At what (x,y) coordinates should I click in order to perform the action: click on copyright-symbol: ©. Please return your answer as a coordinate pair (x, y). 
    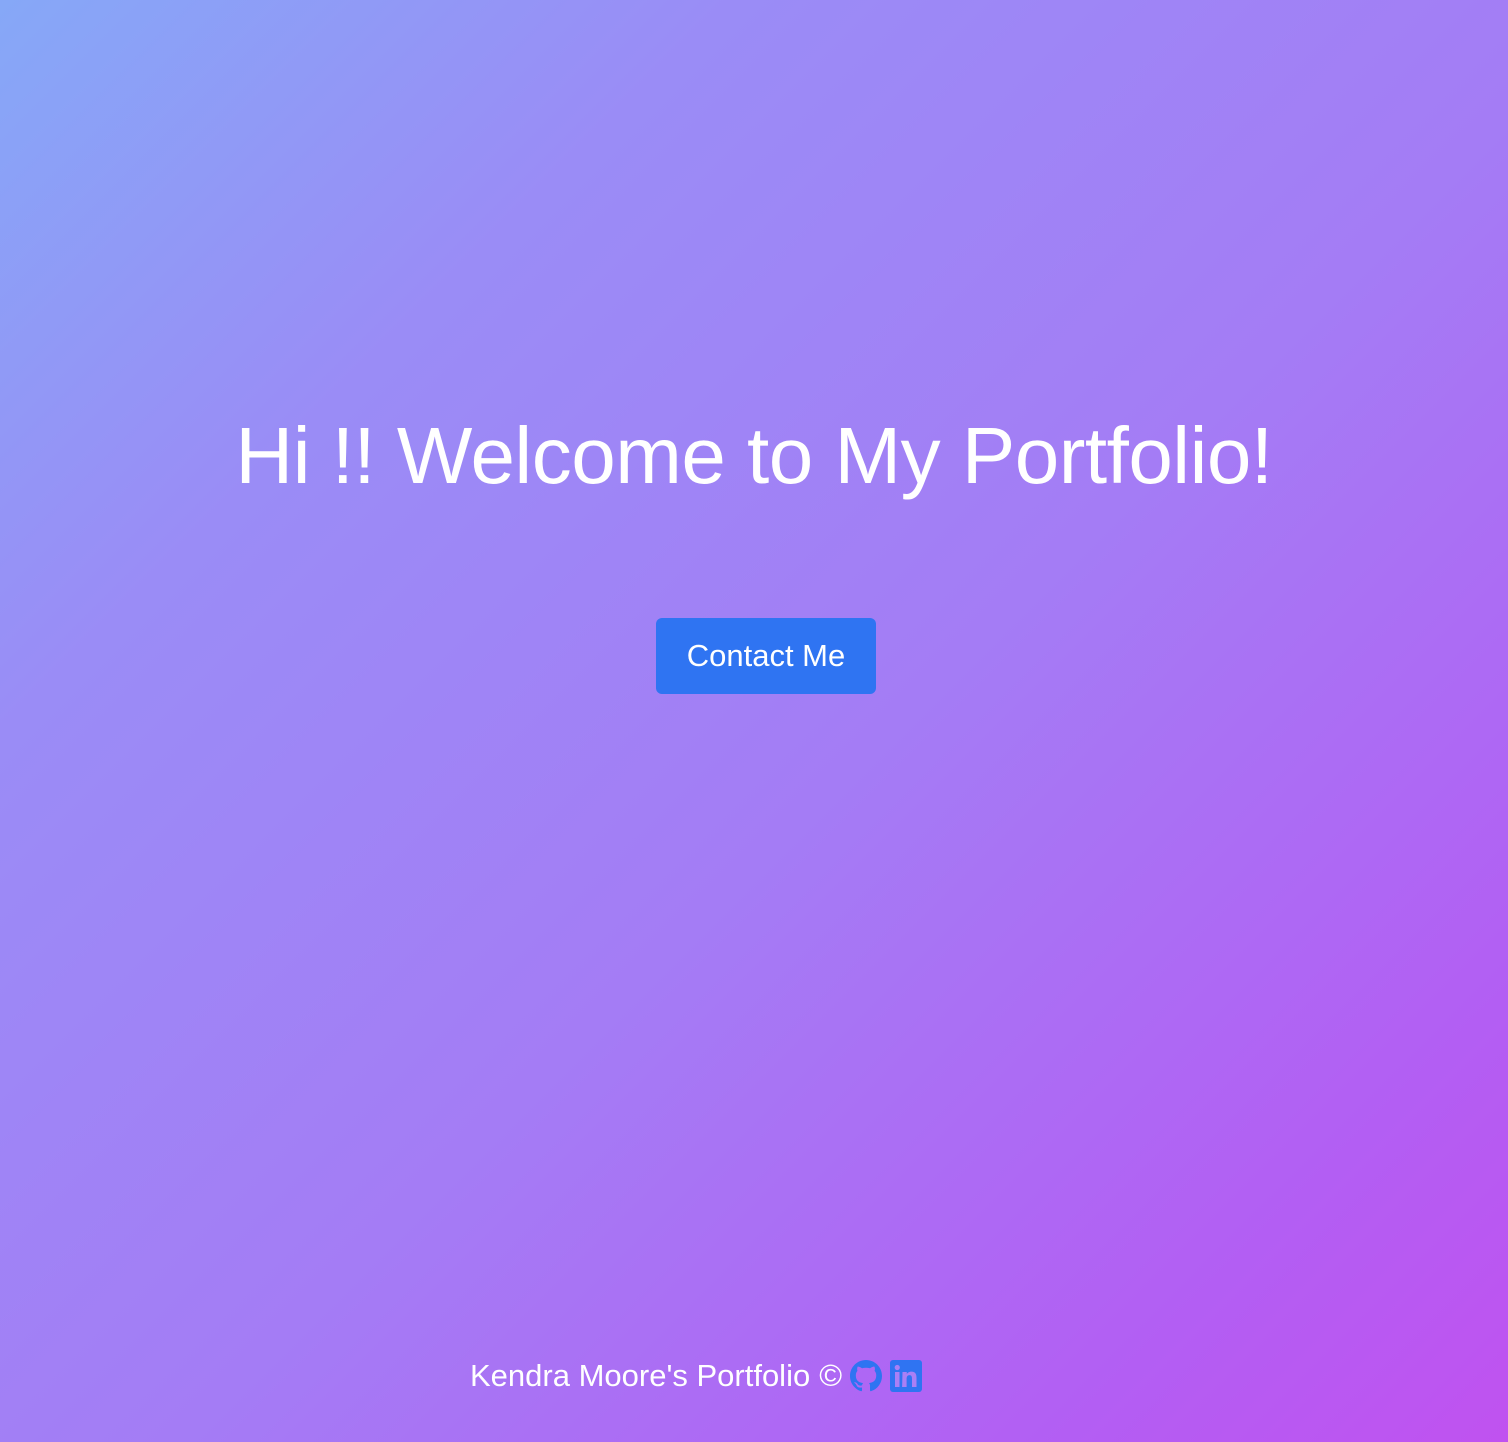
    Looking at the image, I should click on (831, 1375).